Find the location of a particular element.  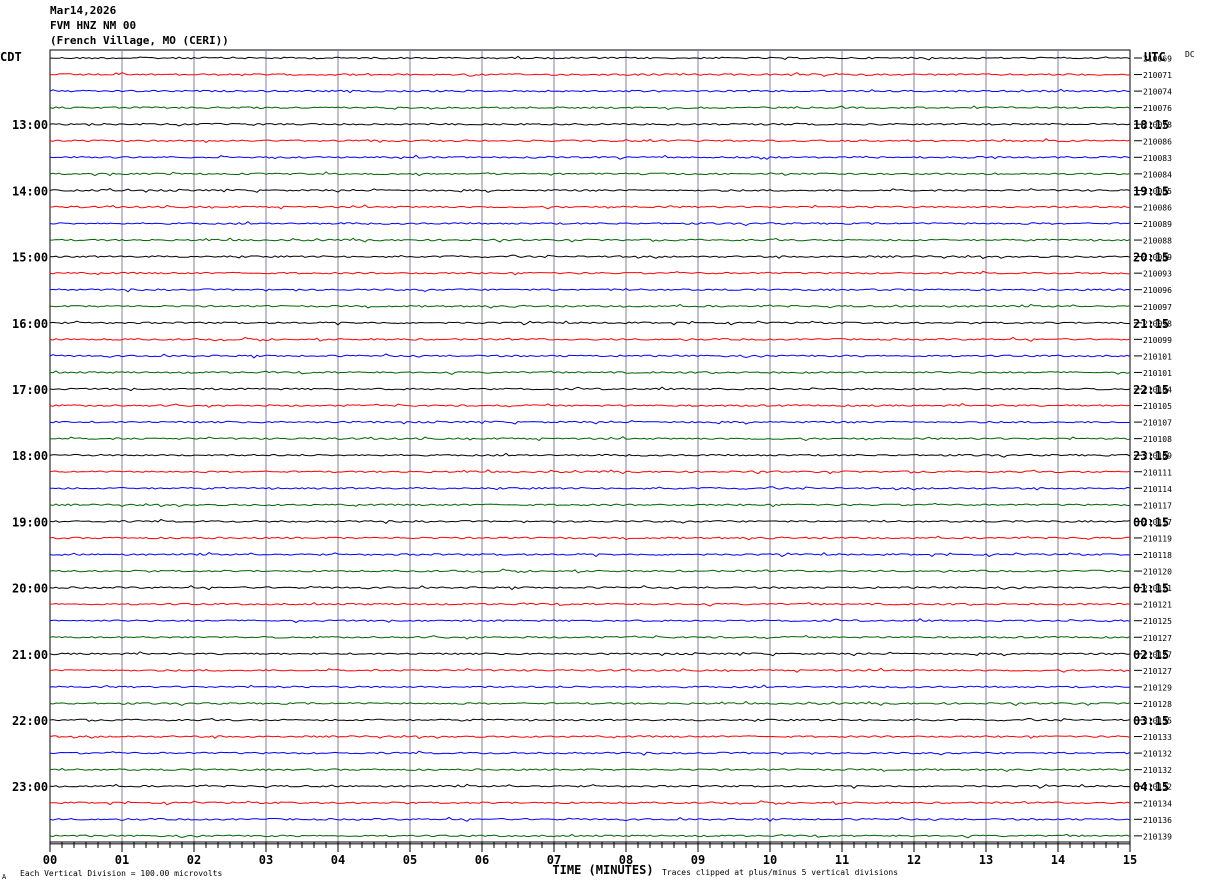

x-tick-label: 15 is located at coordinates (1130, 860).